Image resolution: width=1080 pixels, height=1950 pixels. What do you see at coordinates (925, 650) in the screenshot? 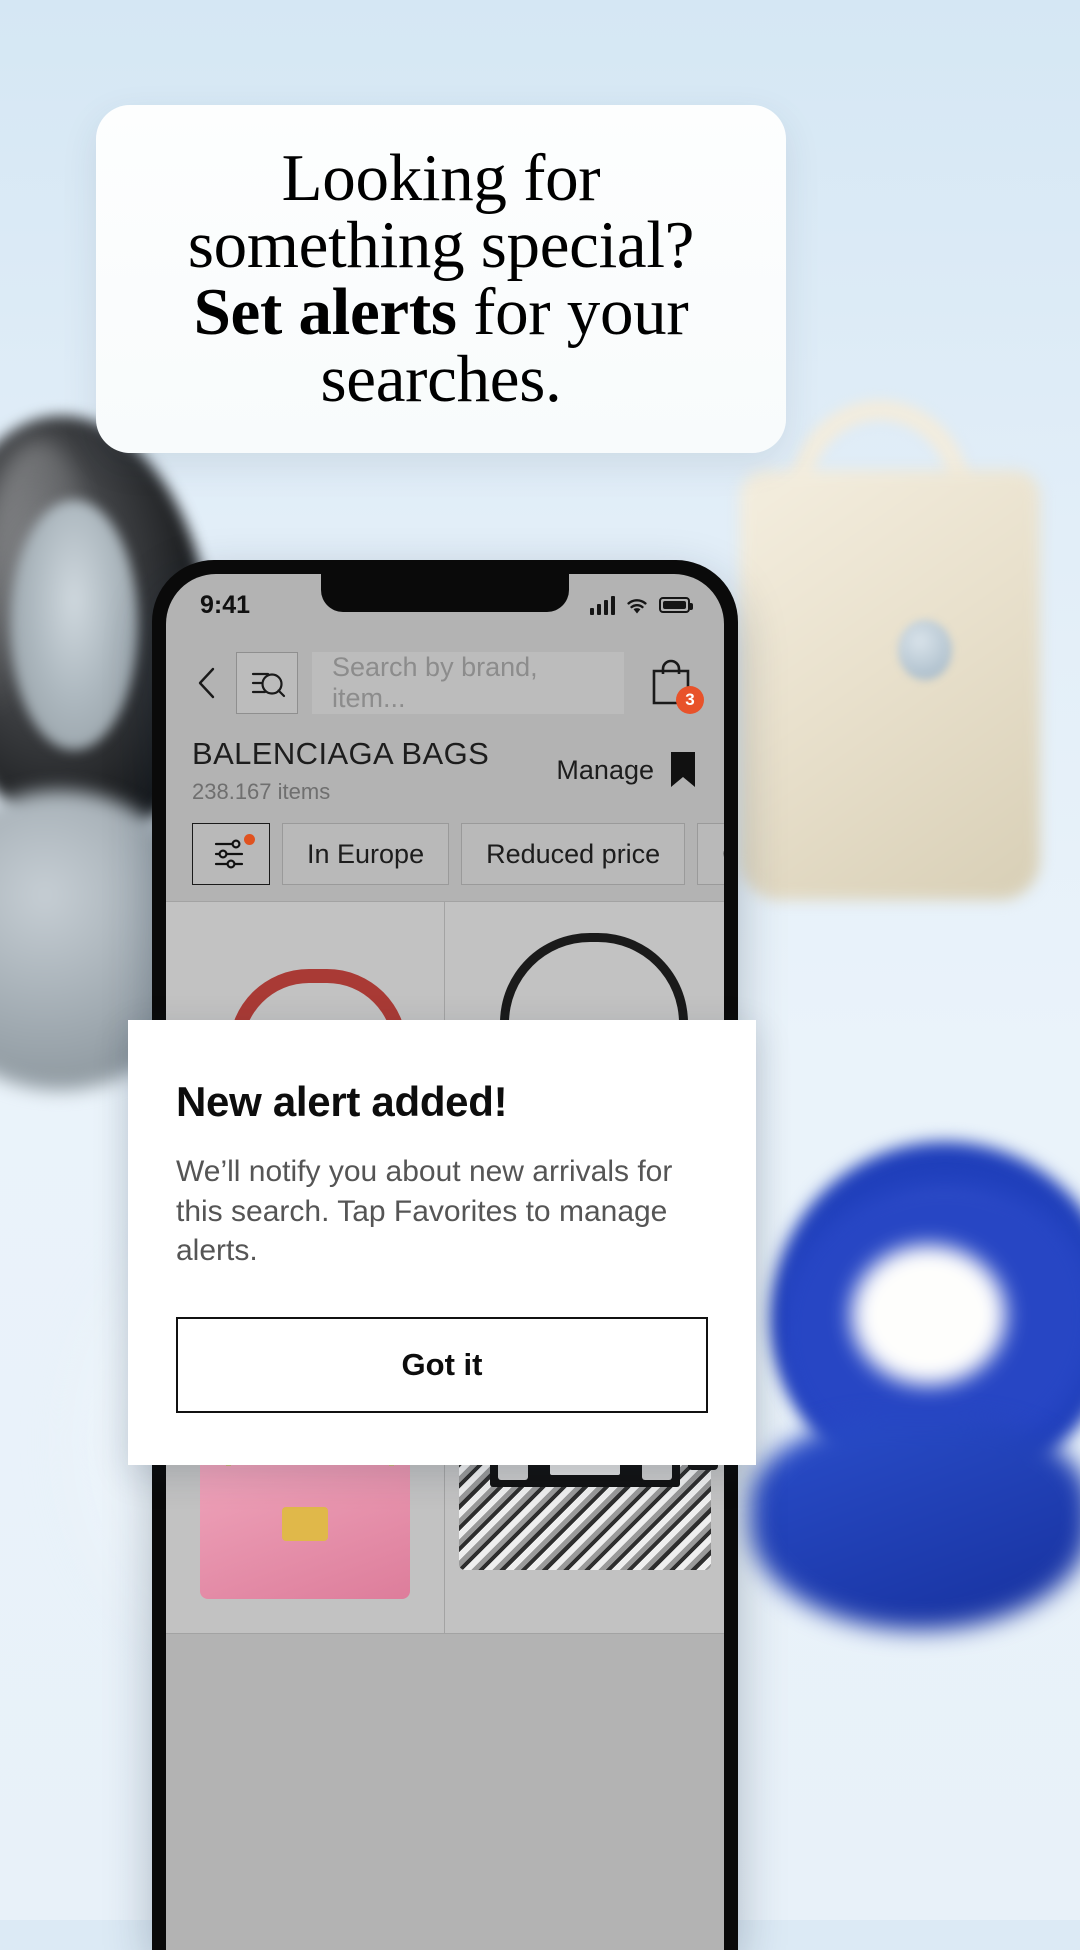
I see `bag-charm-object` at bounding box center [925, 650].